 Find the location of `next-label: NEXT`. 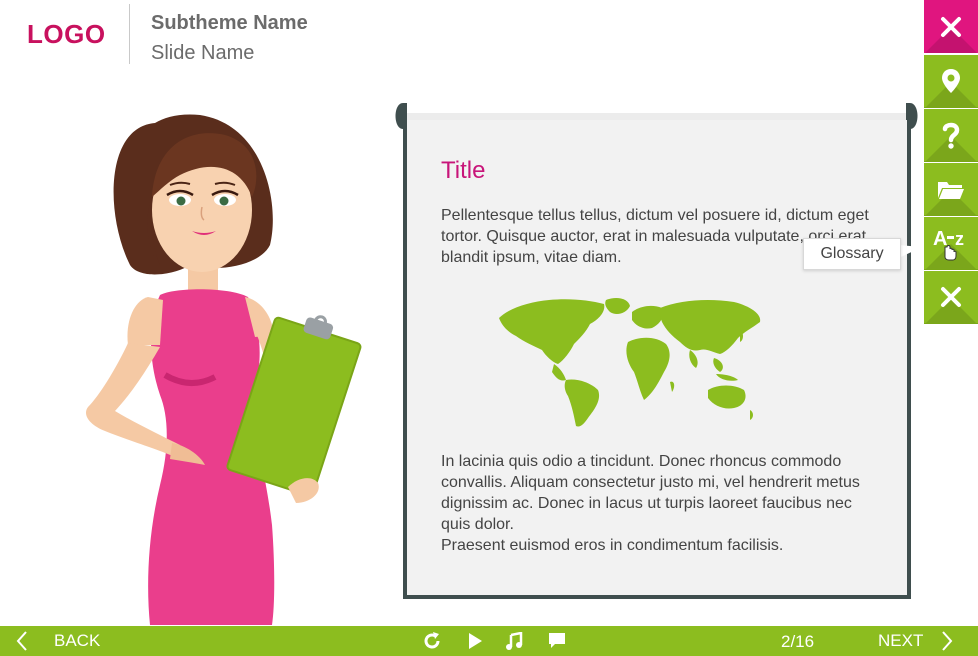

next-label: NEXT is located at coordinates (901, 640).